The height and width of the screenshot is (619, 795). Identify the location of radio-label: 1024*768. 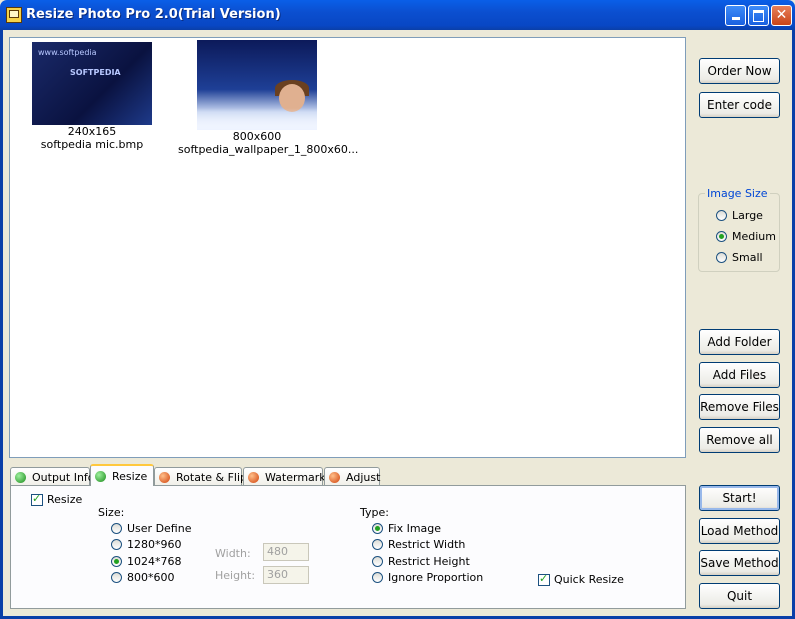
(154, 561).